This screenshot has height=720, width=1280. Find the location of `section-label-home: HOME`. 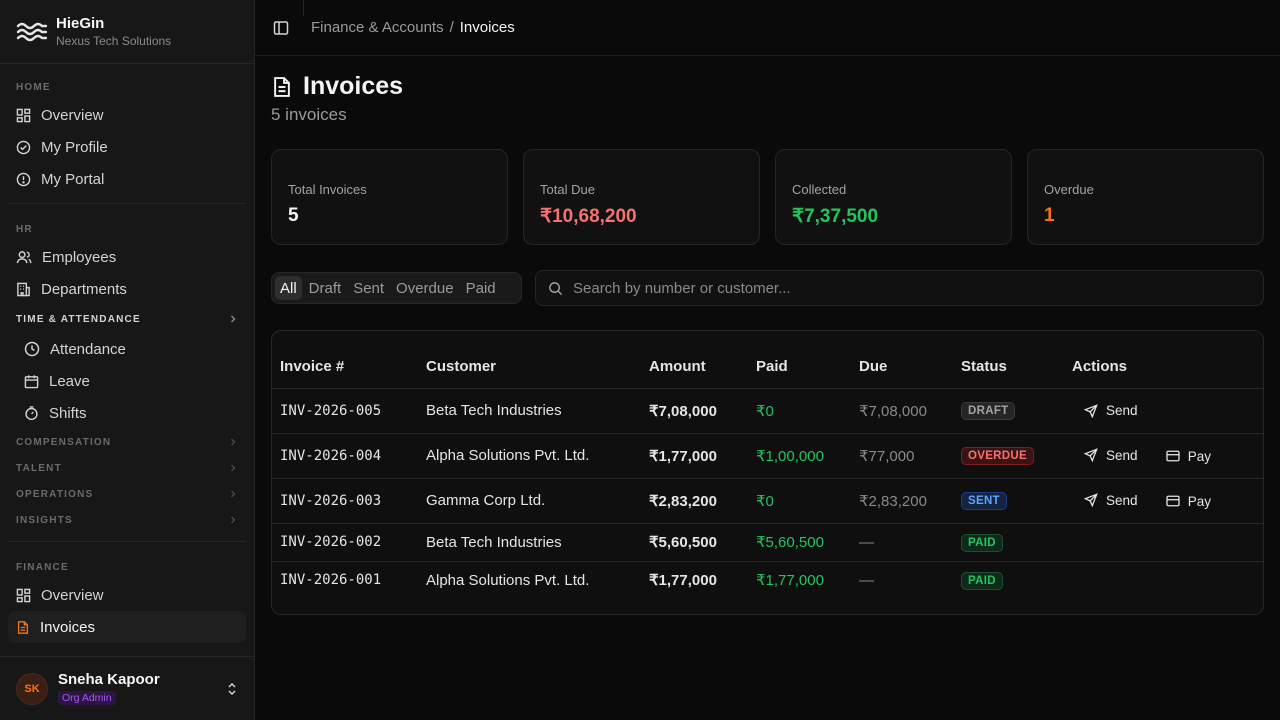

section-label-home: HOME is located at coordinates (33, 87).